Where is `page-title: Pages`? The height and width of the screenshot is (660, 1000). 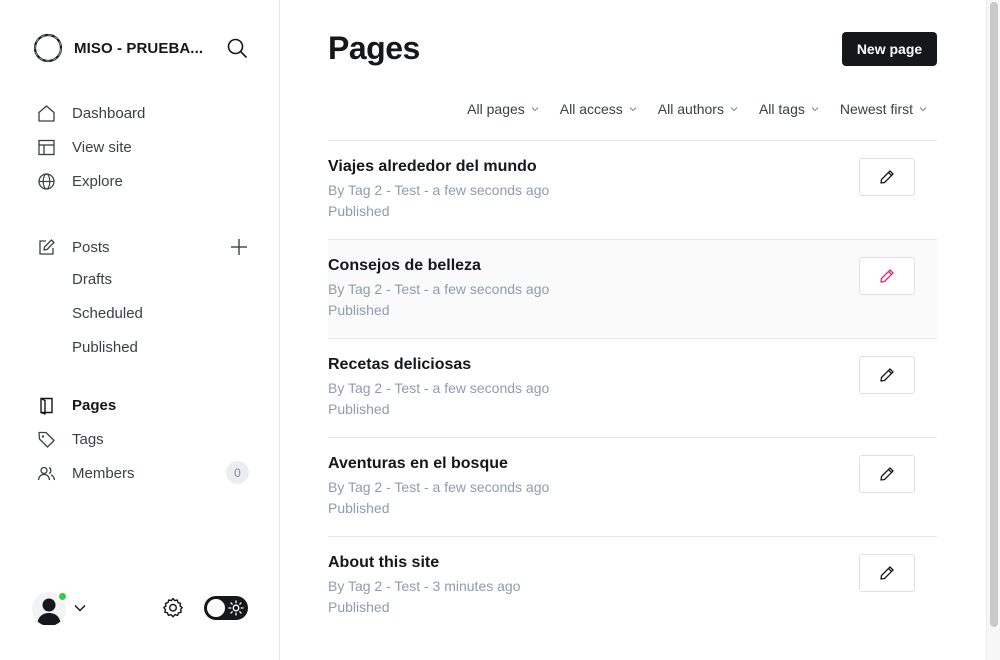
page-title: Pages is located at coordinates (374, 48).